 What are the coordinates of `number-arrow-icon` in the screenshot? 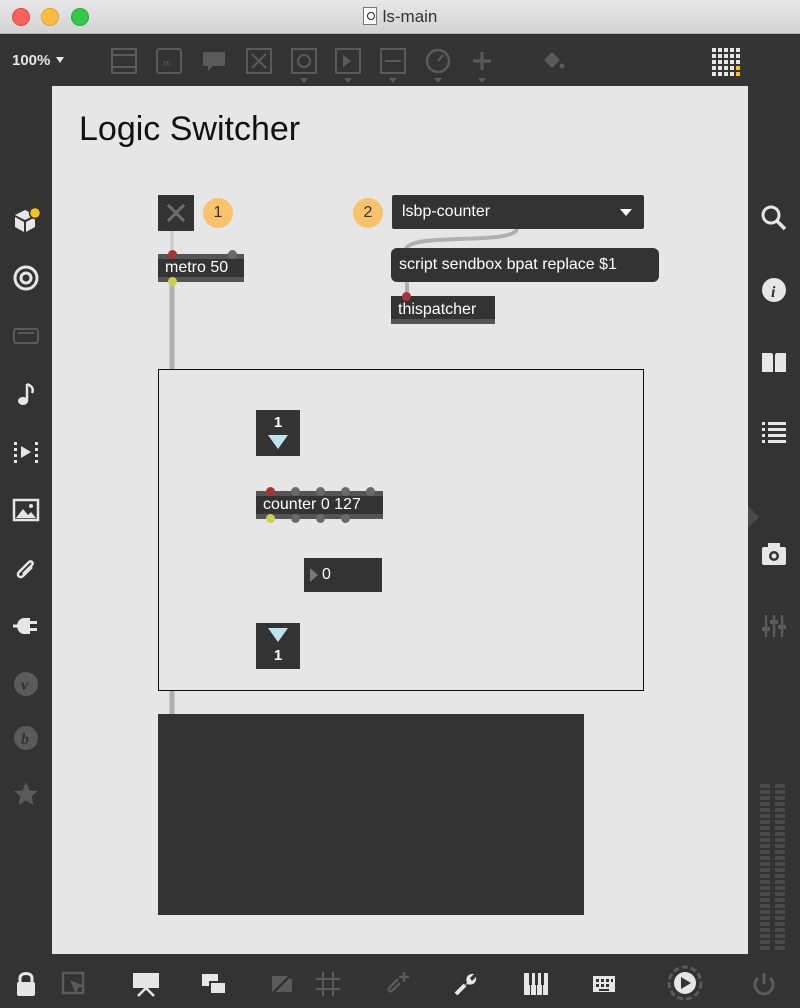 It's located at (314, 575).